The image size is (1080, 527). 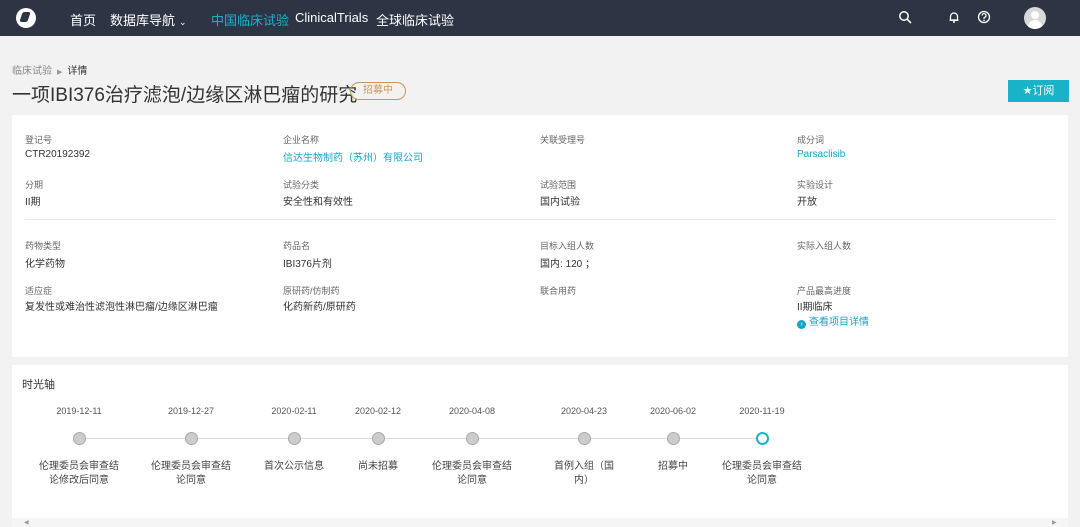 I want to click on divider, so click(x=540, y=219).